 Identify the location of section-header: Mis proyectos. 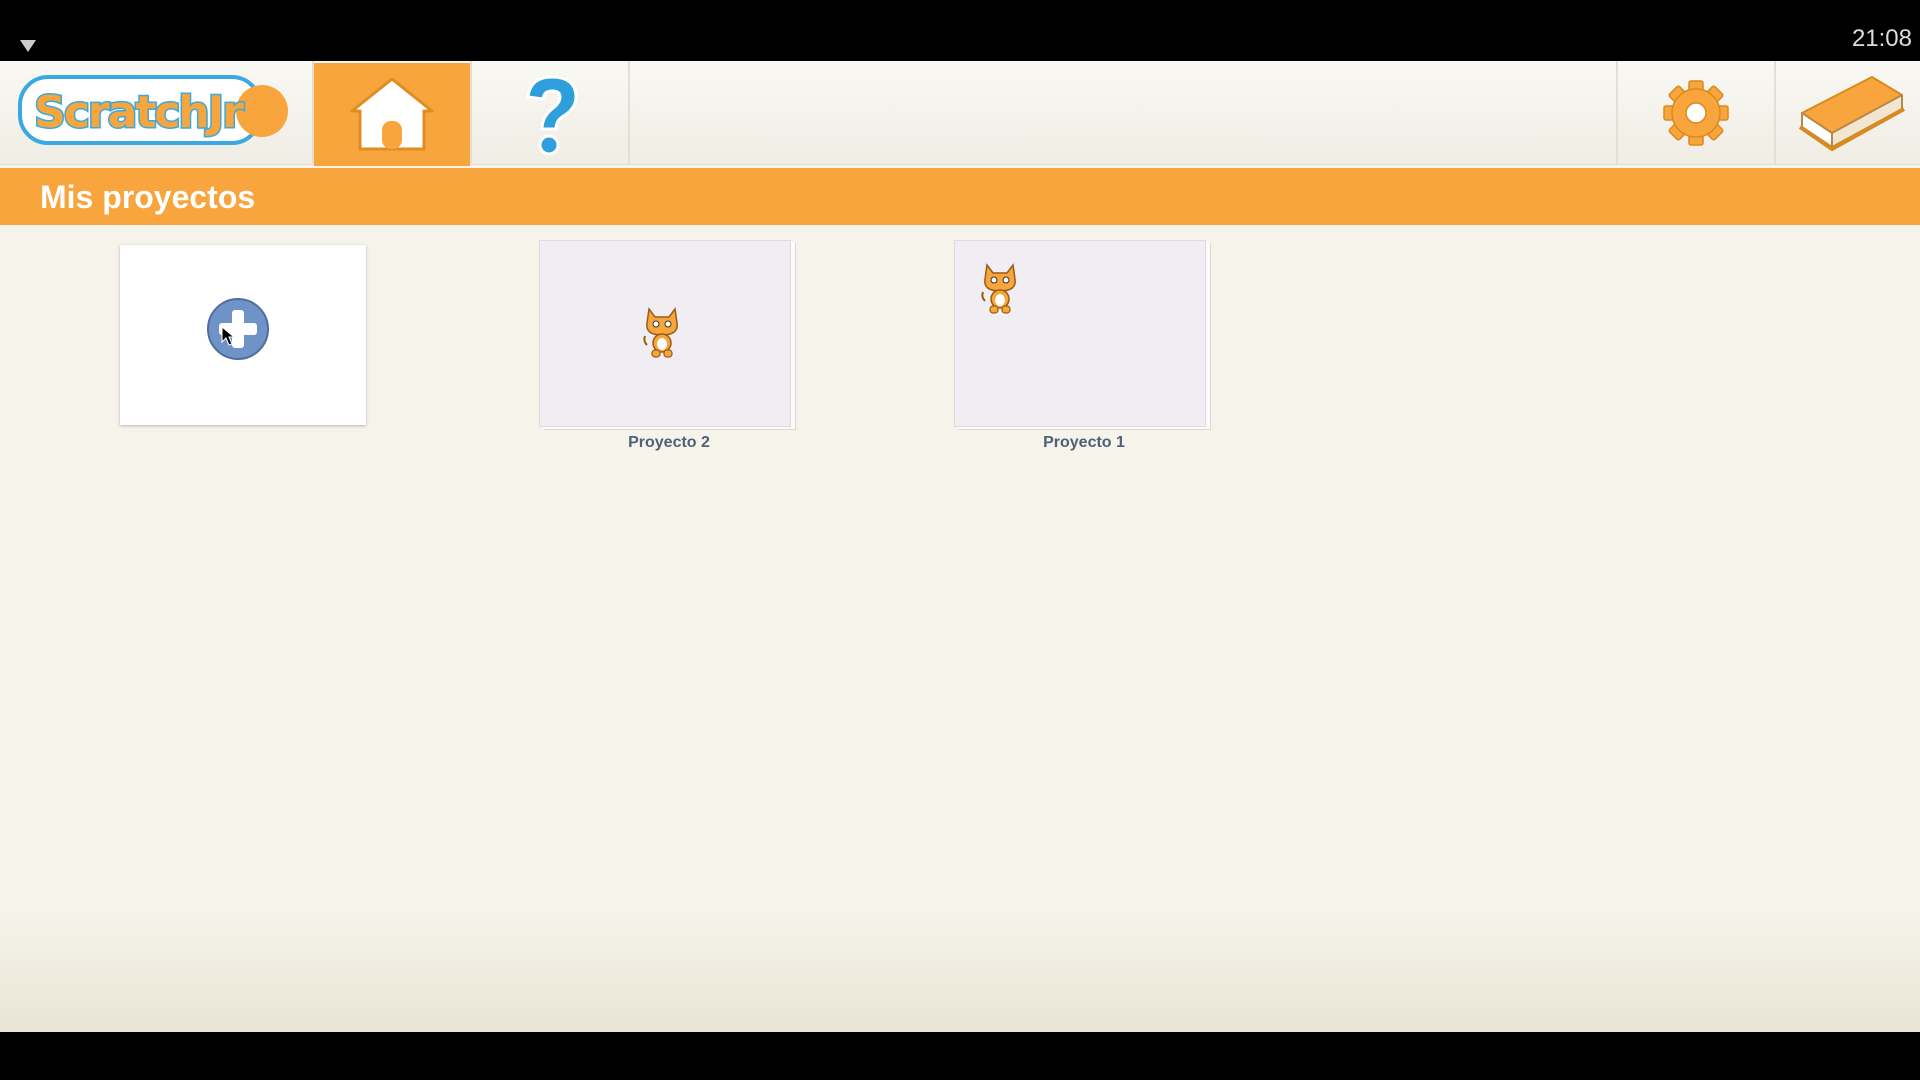
(960, 196).